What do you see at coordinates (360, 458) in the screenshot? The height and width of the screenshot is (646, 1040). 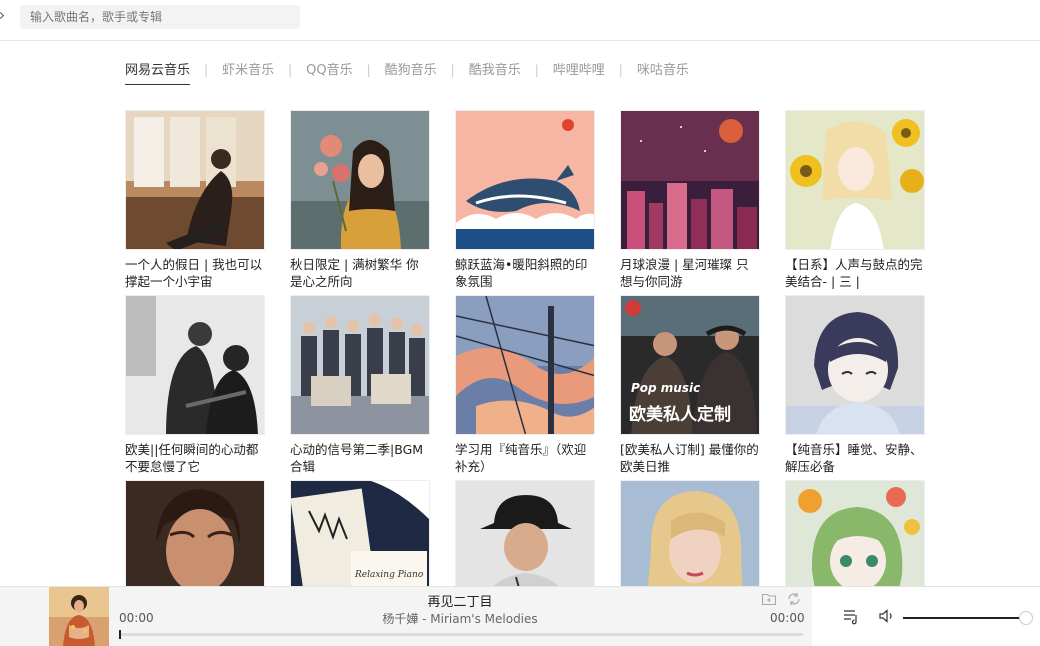 I see `playlist-title: 心动的信号第二季|BGM合辑` at bounding box center [360, 458].